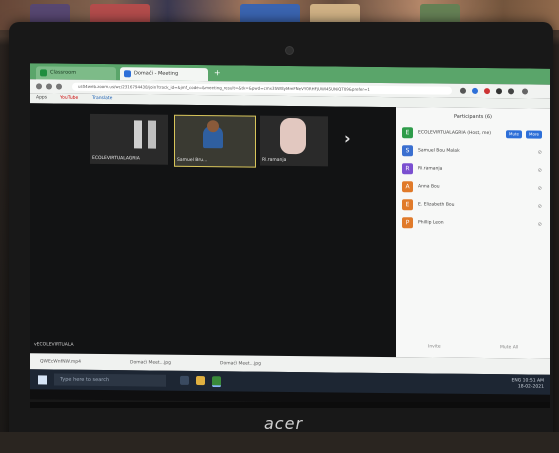 The height and width of the screenshot is (453, 559). I want to click on tab-label: Domaći - Meeting, so click(156, 73).